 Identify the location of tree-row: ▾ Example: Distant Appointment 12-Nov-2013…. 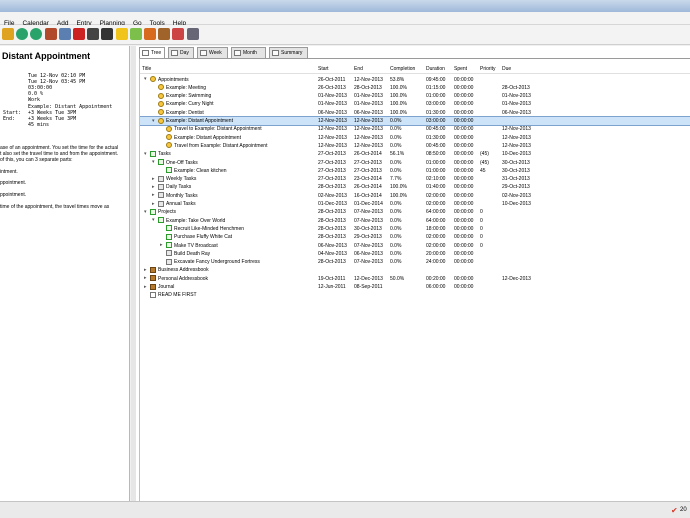
(415, 120).